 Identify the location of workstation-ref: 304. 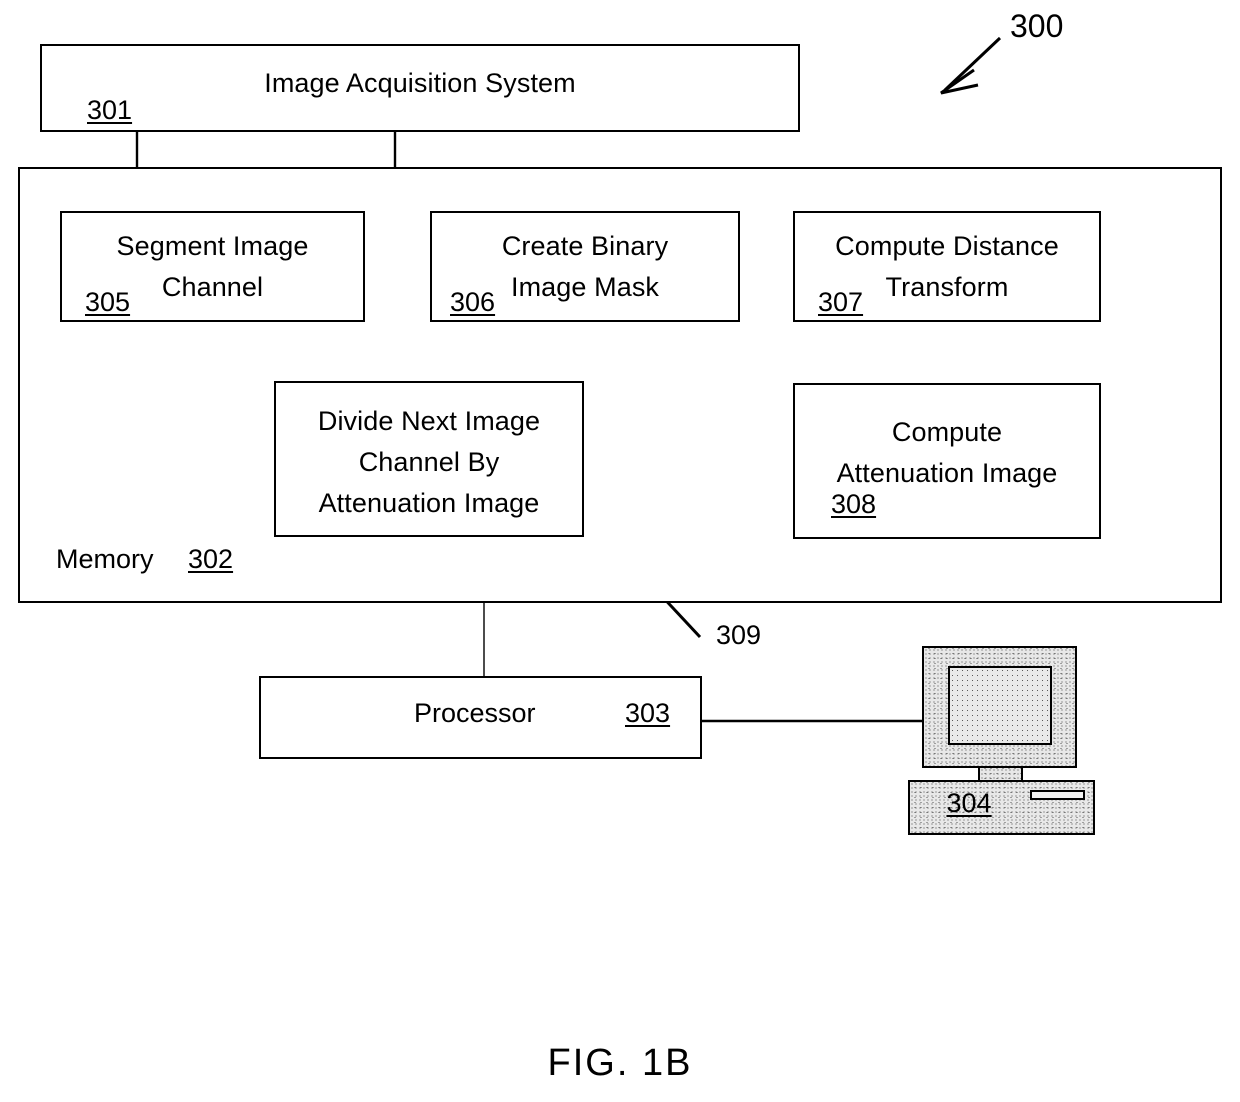
(969, 803).